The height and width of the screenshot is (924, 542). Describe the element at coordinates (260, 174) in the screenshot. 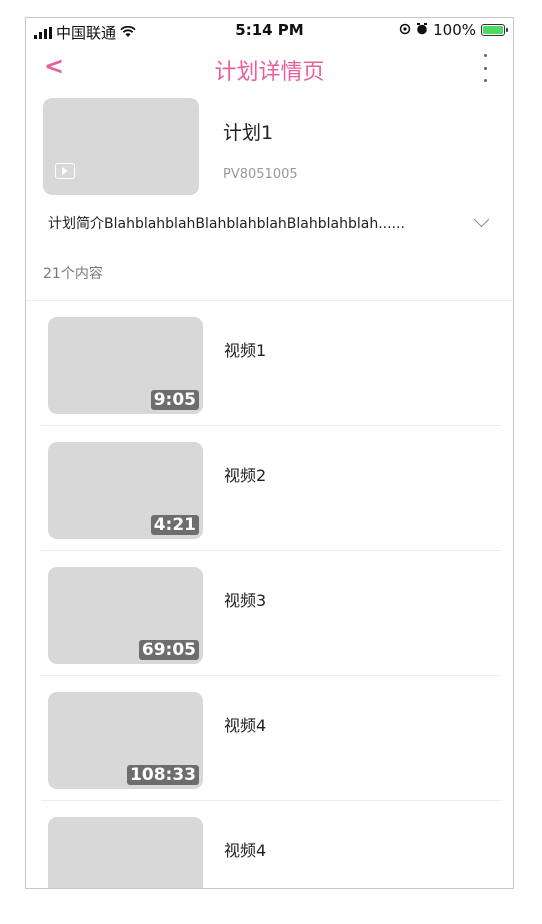

I see `plan-code: PV8051005` at that location.